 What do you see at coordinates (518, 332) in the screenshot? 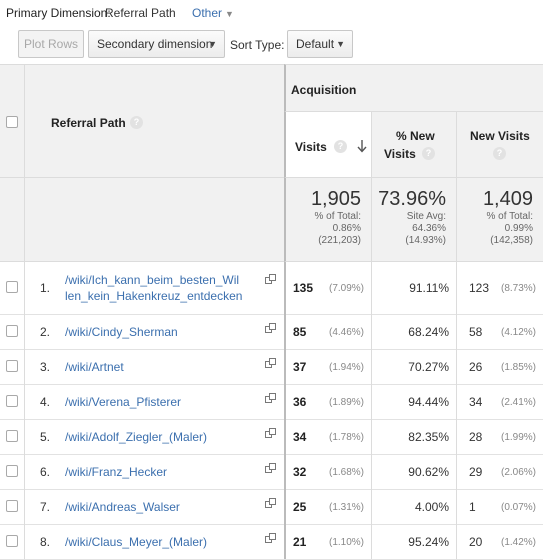
I see `row-new-visits-pct: (4.12%)` at bounding box center [518, 332].